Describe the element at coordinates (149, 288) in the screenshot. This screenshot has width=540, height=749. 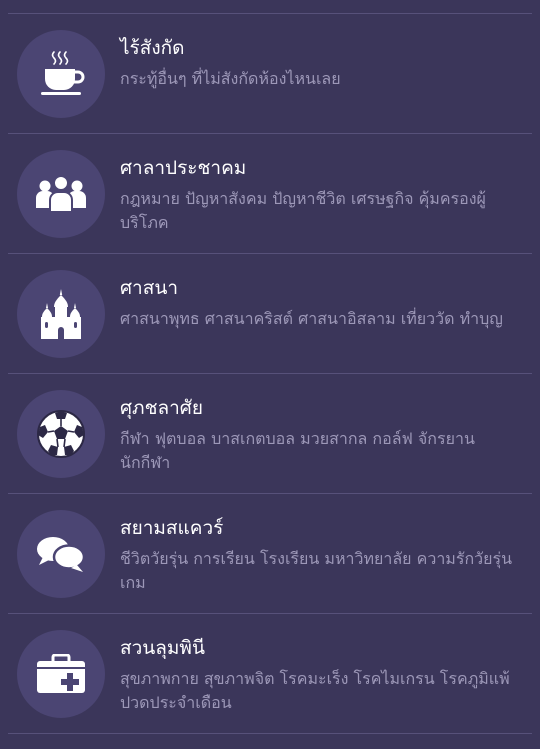
I see `forum-title: ศาสนา` at that location.